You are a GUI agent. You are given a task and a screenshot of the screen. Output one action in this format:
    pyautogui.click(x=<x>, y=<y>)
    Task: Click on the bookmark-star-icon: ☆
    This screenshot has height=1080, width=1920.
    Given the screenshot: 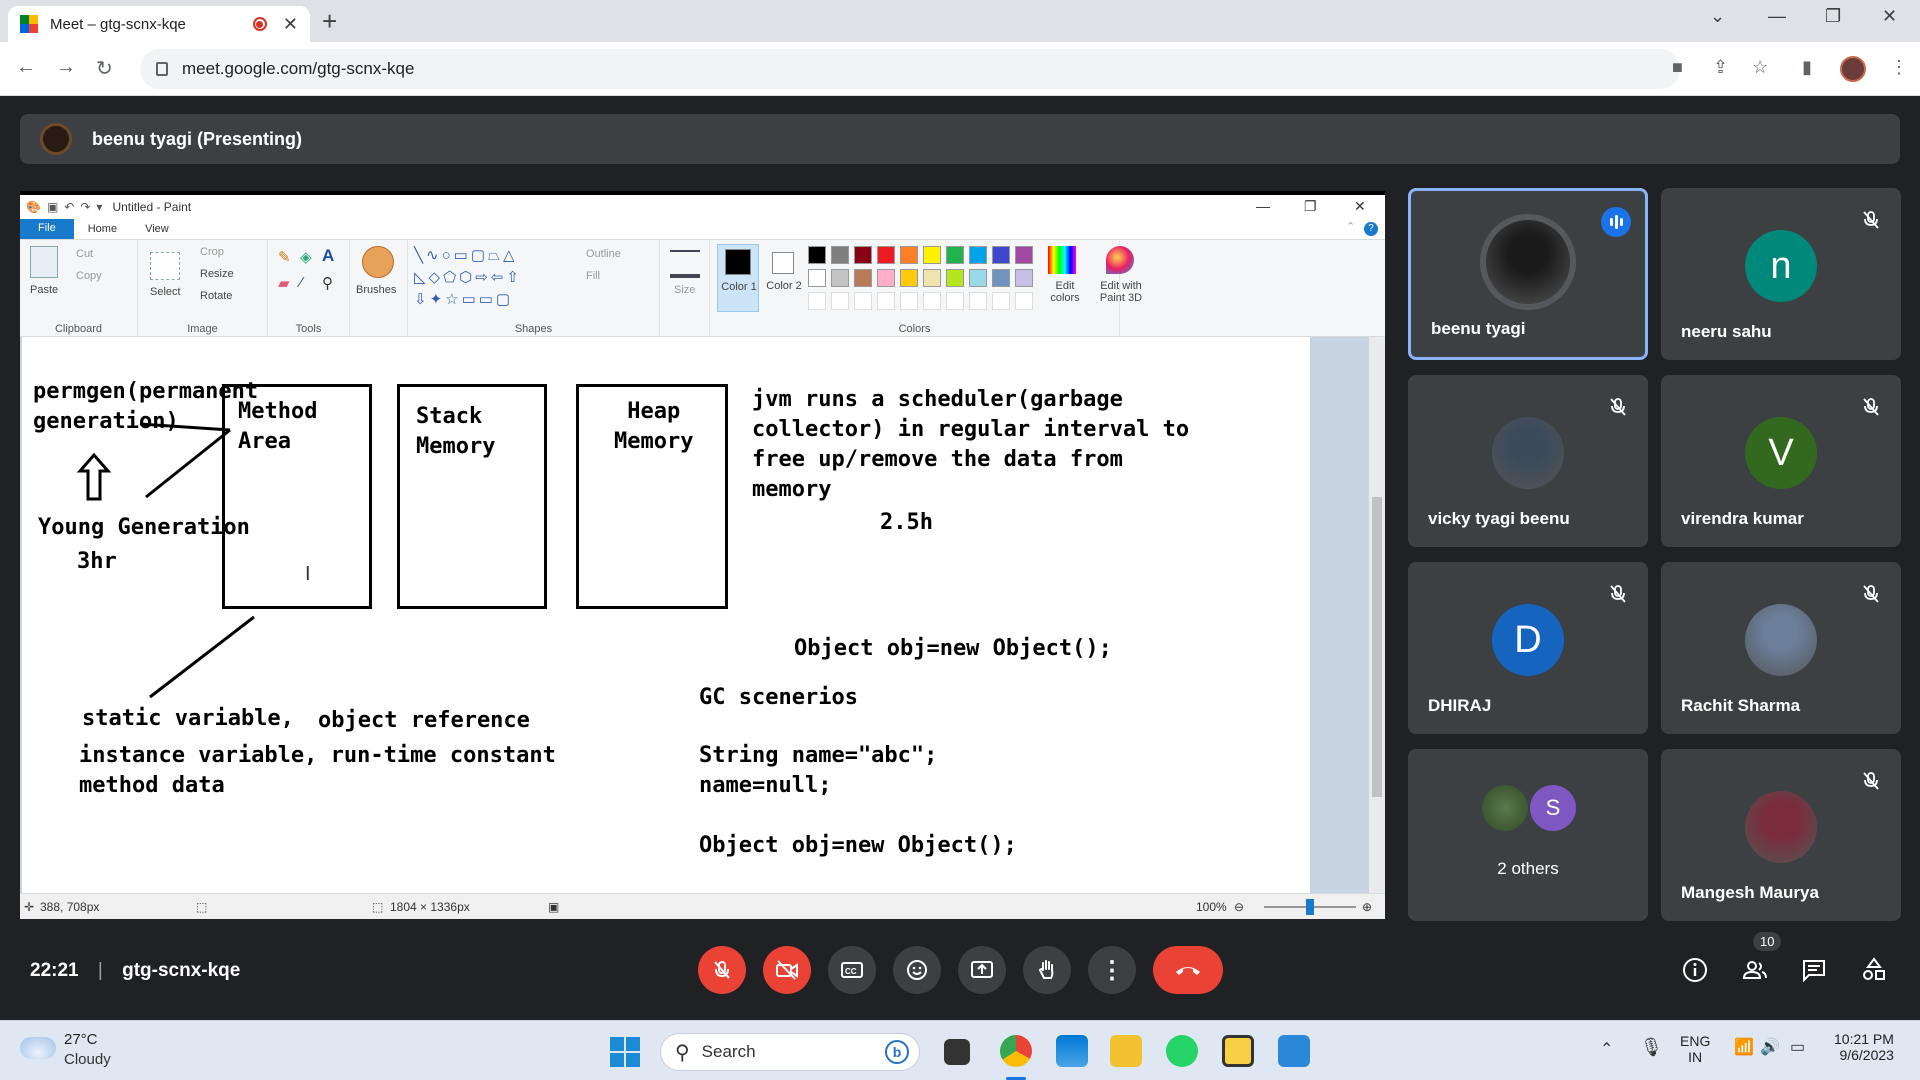 What is the action you would take?
    pyautogui.click(x=1760, y=67)
    